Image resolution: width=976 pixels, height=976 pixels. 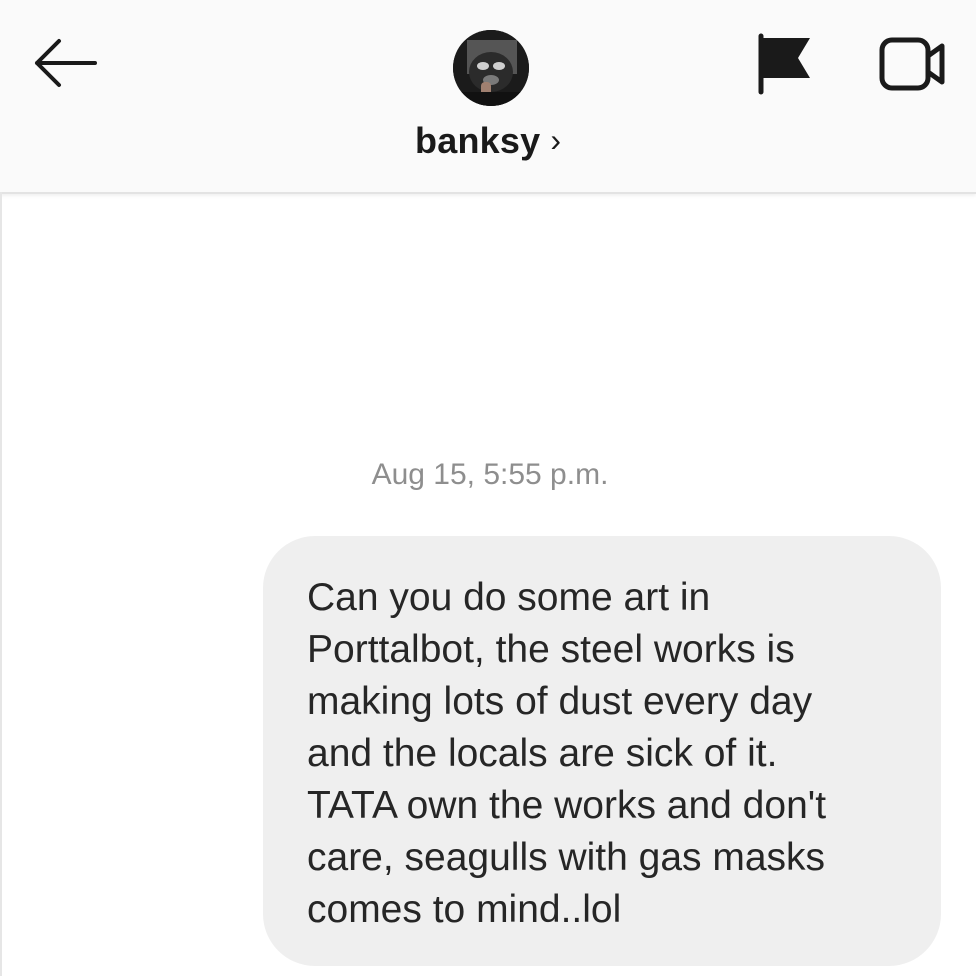 I want to click on video-camera-icon, so click(x=912, y=64).